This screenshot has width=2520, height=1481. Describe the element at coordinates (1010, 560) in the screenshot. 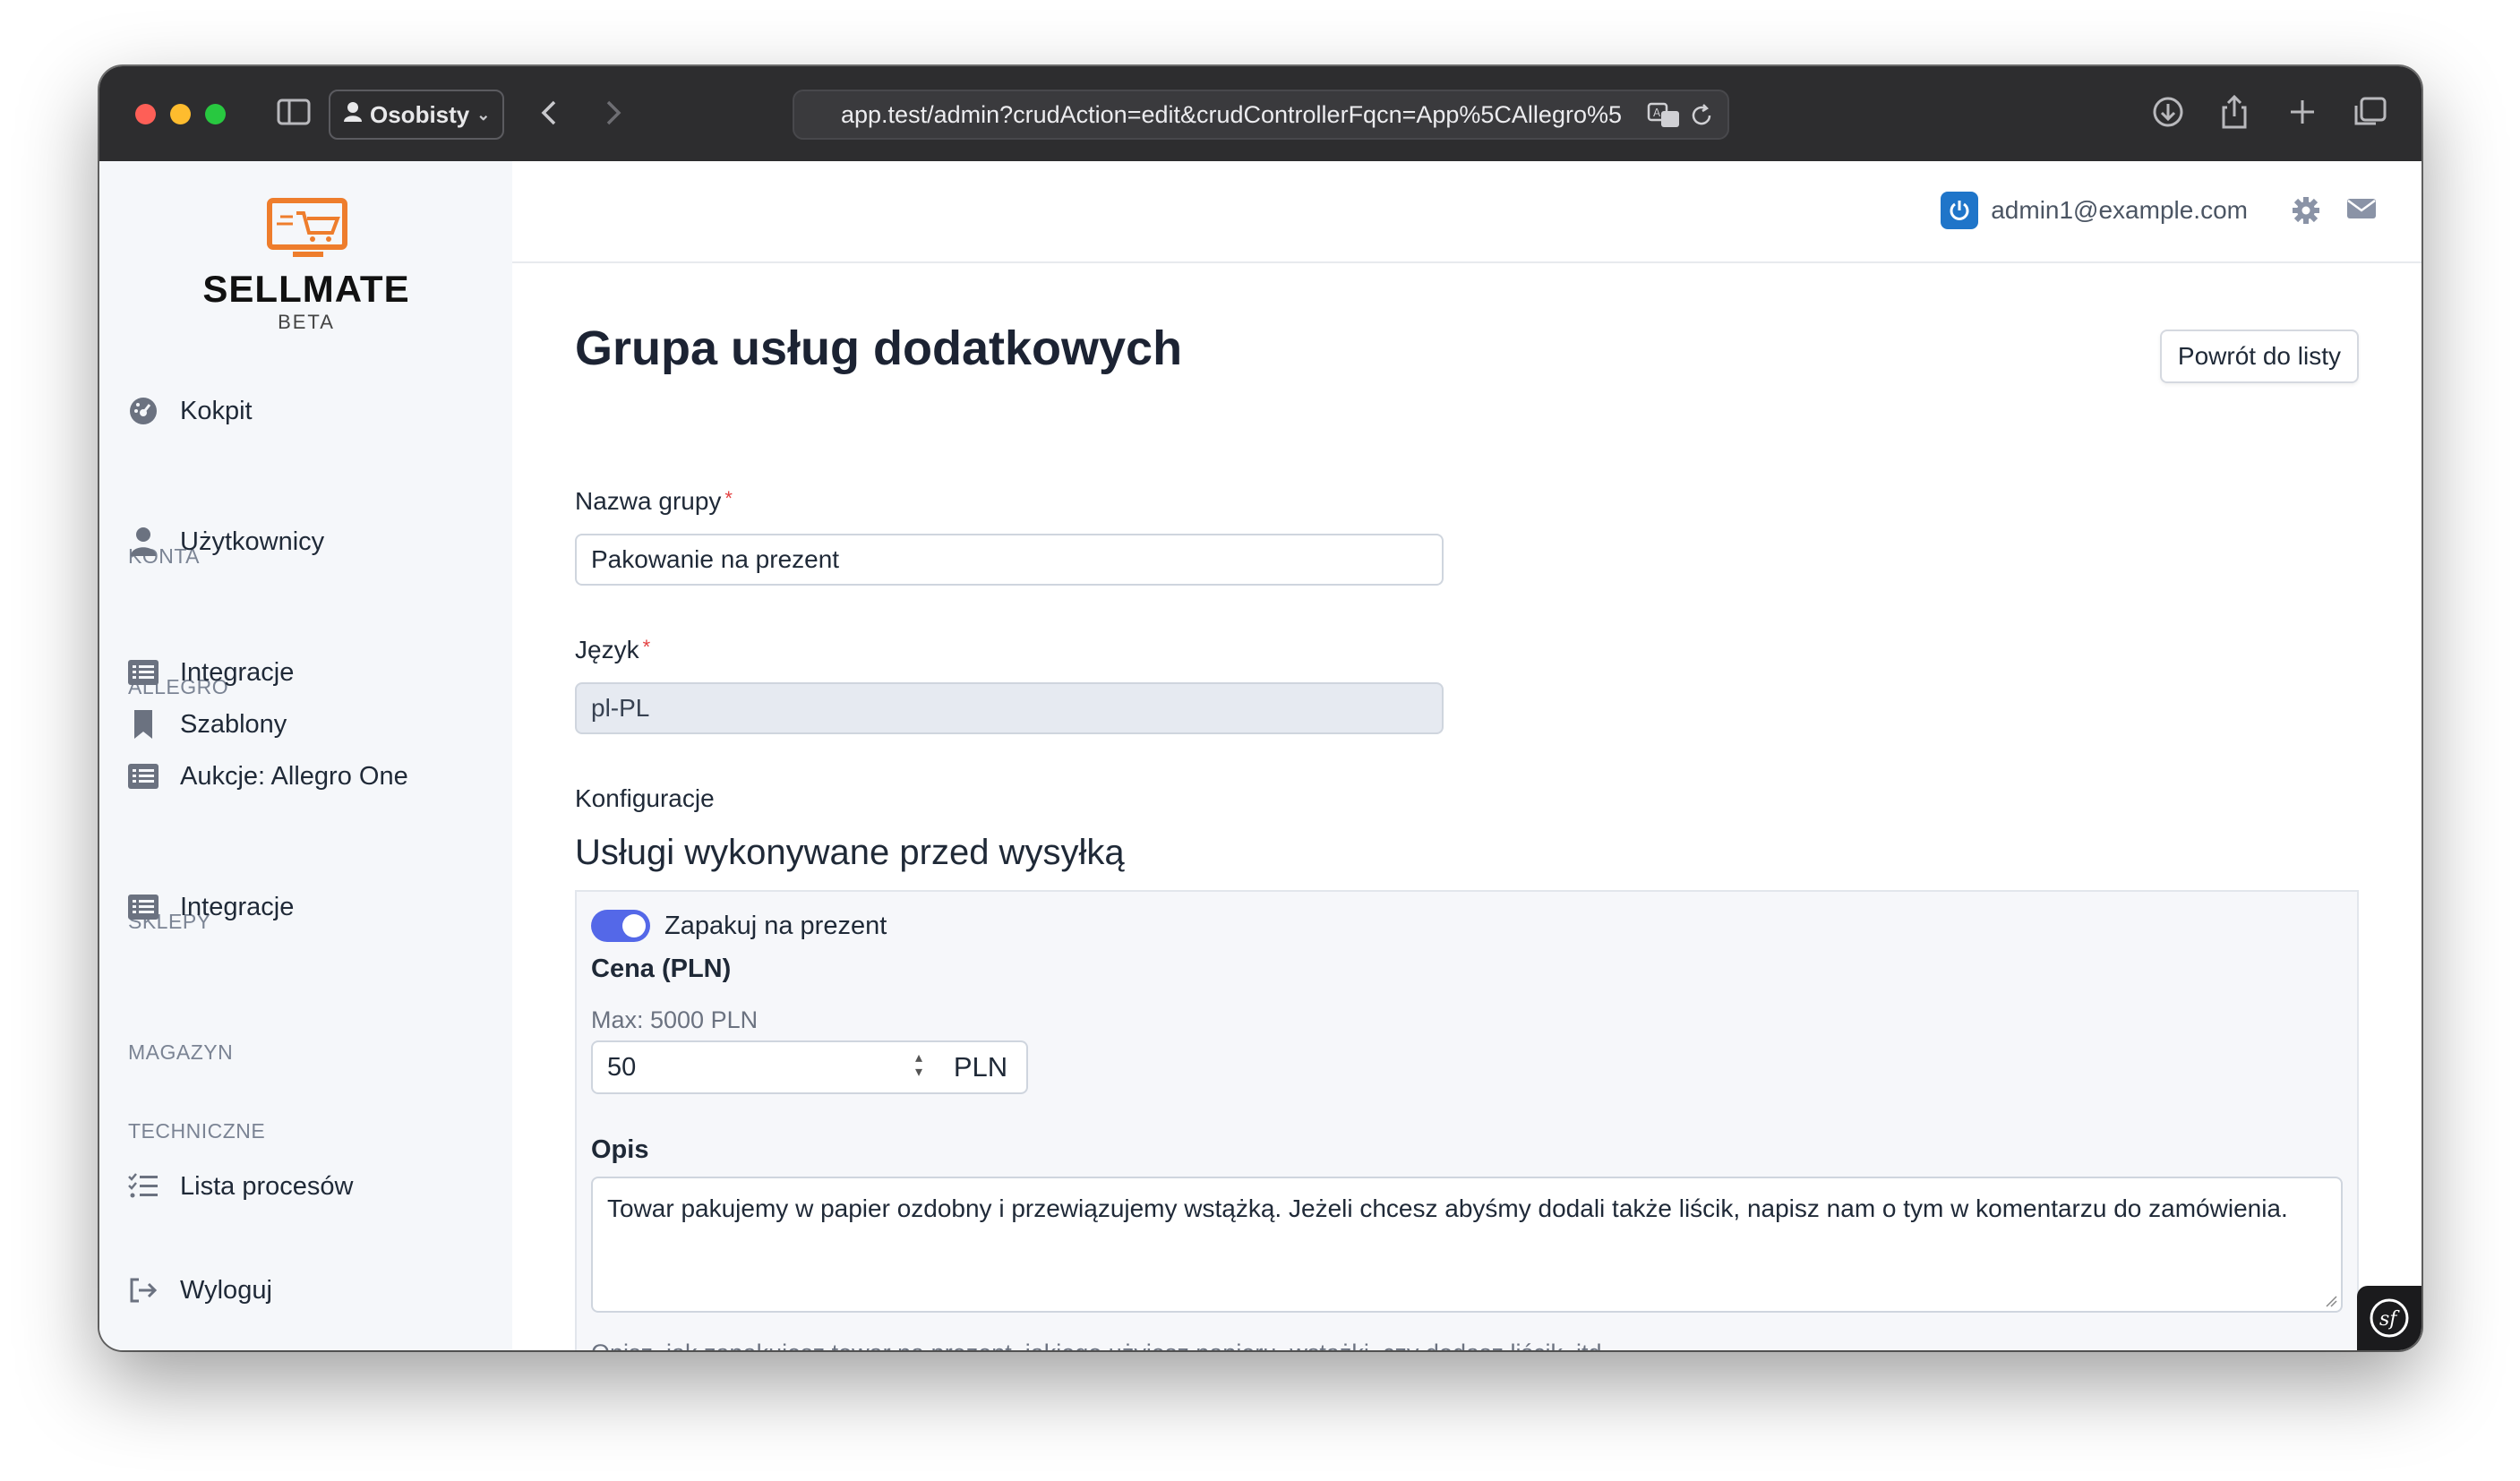

I see `group-name-input: Pakowanie na prezent` at that location.